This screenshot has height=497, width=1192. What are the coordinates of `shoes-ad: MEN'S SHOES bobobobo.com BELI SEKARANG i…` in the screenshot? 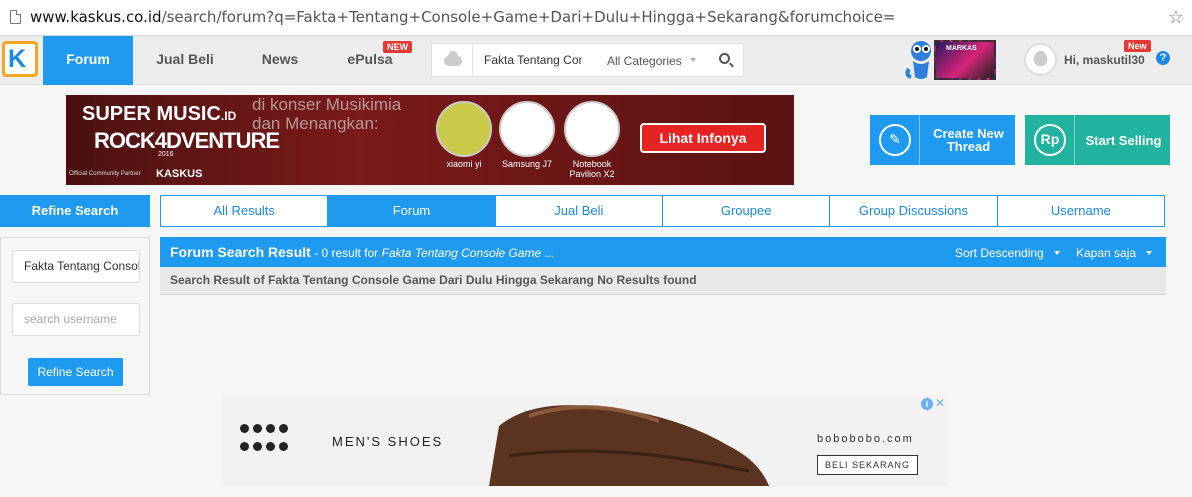 It's located at (585, 441).